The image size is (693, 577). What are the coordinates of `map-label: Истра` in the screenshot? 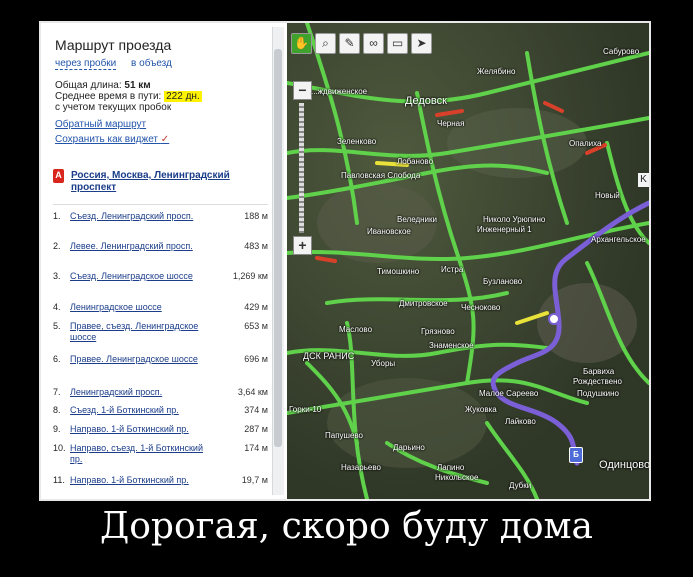 It's located at (452, 269).